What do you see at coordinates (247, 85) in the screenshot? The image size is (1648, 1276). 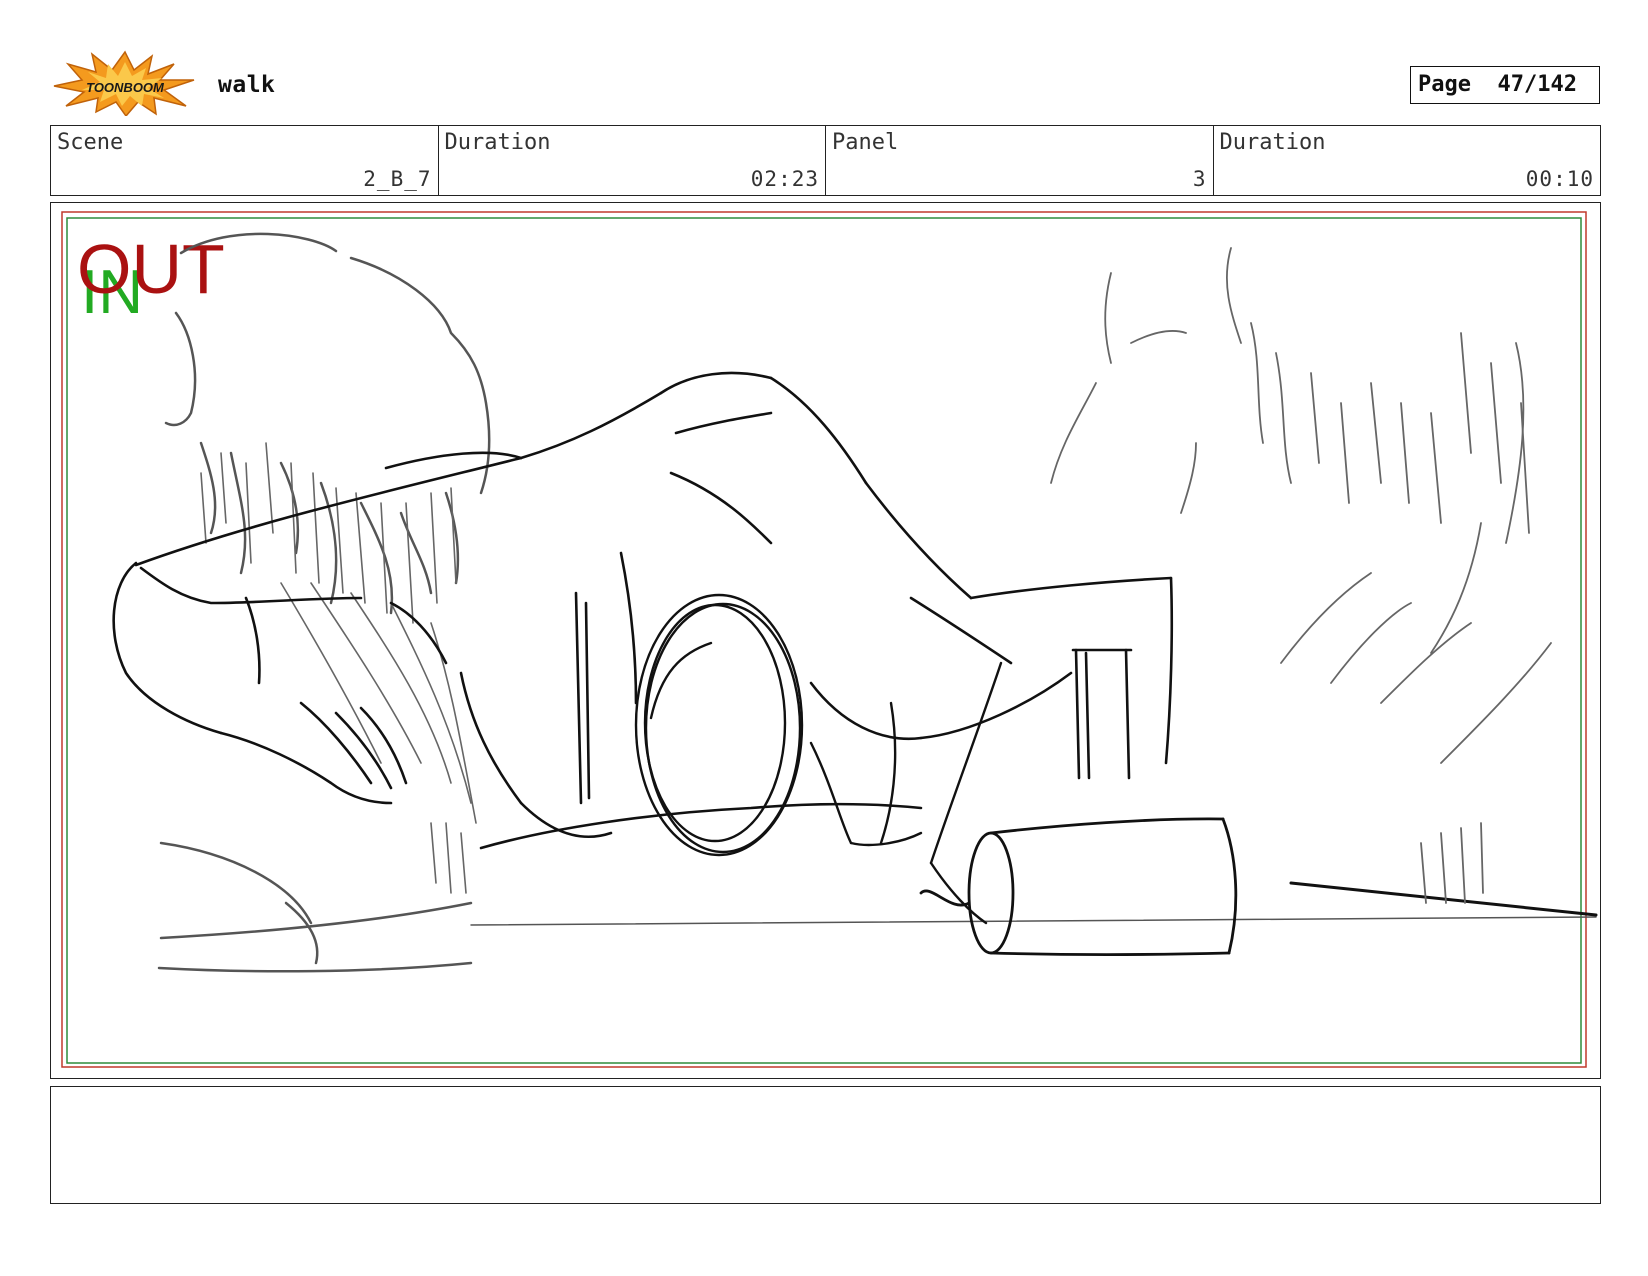 I see `project-title: walk` at bounding box center [247, 85].